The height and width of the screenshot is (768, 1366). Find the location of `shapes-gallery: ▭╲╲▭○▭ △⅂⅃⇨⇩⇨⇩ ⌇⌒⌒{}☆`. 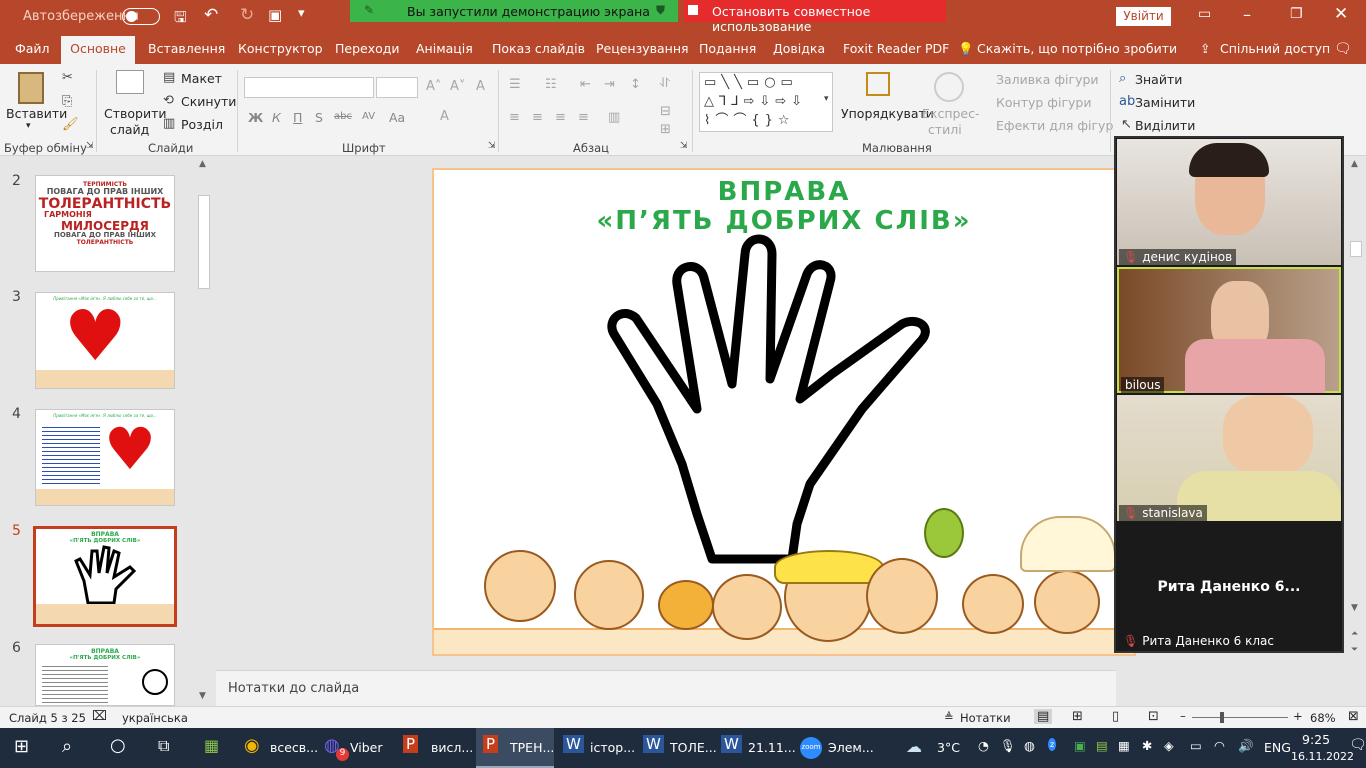

shapes-gallery: ▭╲╲▭○▭ △⅂⅃⇨⇩⇨⇩ ⌇⌒⌒{}☆ is located at coordinates (766, 102).